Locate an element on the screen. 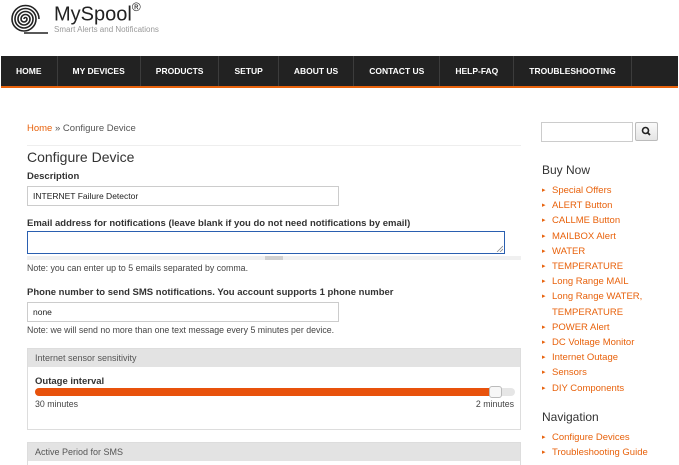 Image resolution: width=679 pixels, height=465 pixels. slider-min-label: 30 minutes is located at coordinates (57, 404).